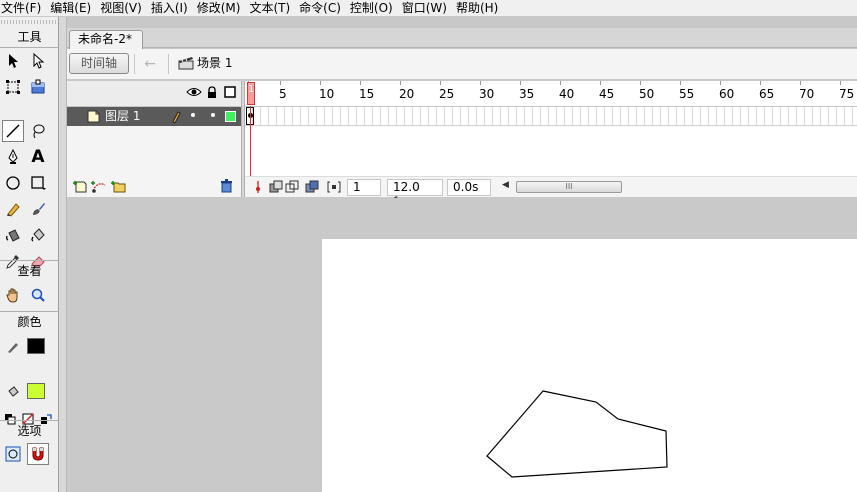 The image size is (857, 492). Describe the element at coordinates (230, 94) in the screenshot. I see `outline-toggle-icon` at that location.